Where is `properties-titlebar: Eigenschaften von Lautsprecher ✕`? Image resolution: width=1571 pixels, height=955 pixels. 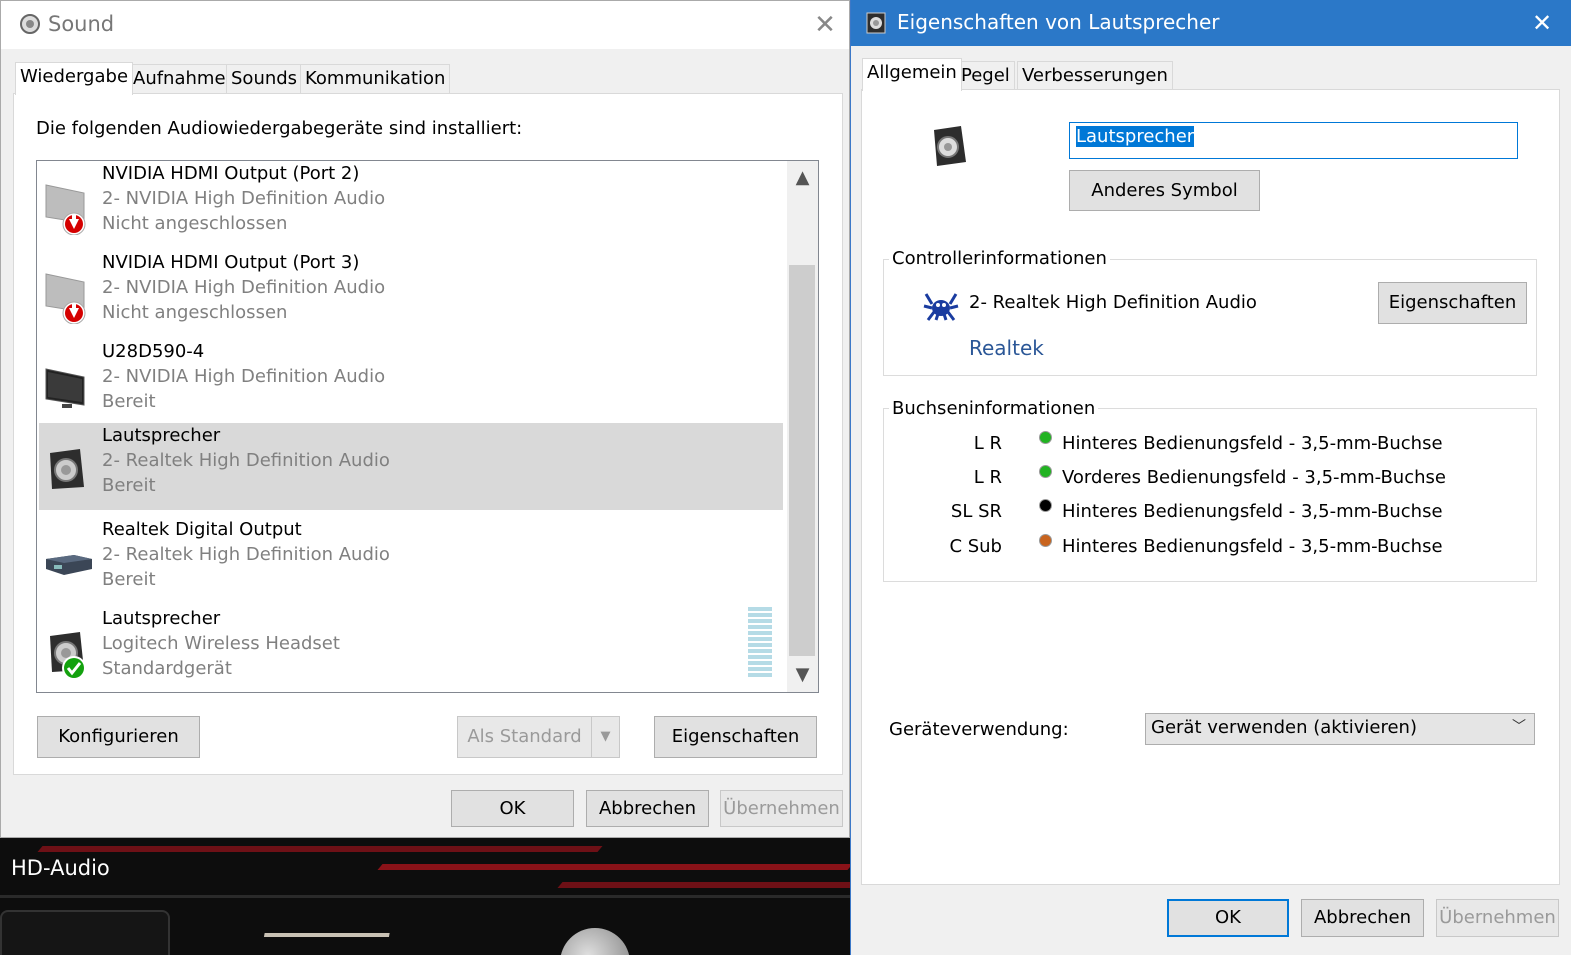 properties-titlebar: Eigenschaften von Lautsprecher ✕ is located at coordinates (1211, 23).